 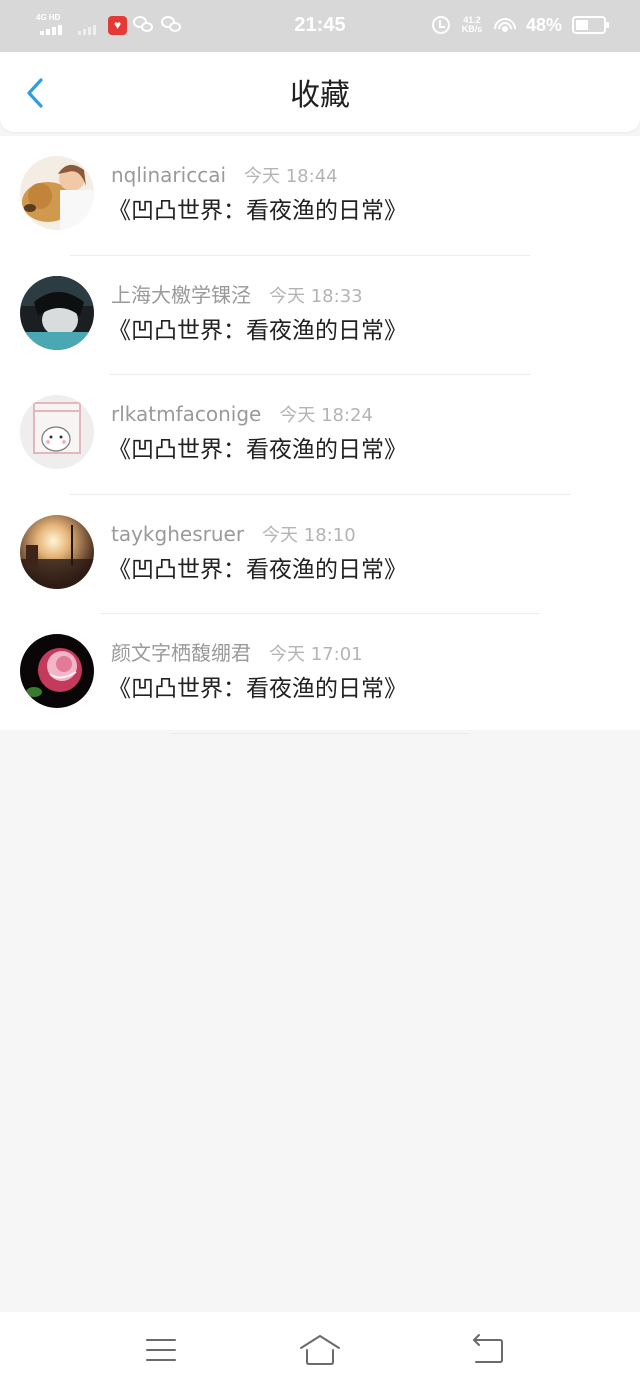 What do you see at coordinates (168, 175) in the screenshot?
I see `username: nqlinariccai` at bounding box center [168, 175].